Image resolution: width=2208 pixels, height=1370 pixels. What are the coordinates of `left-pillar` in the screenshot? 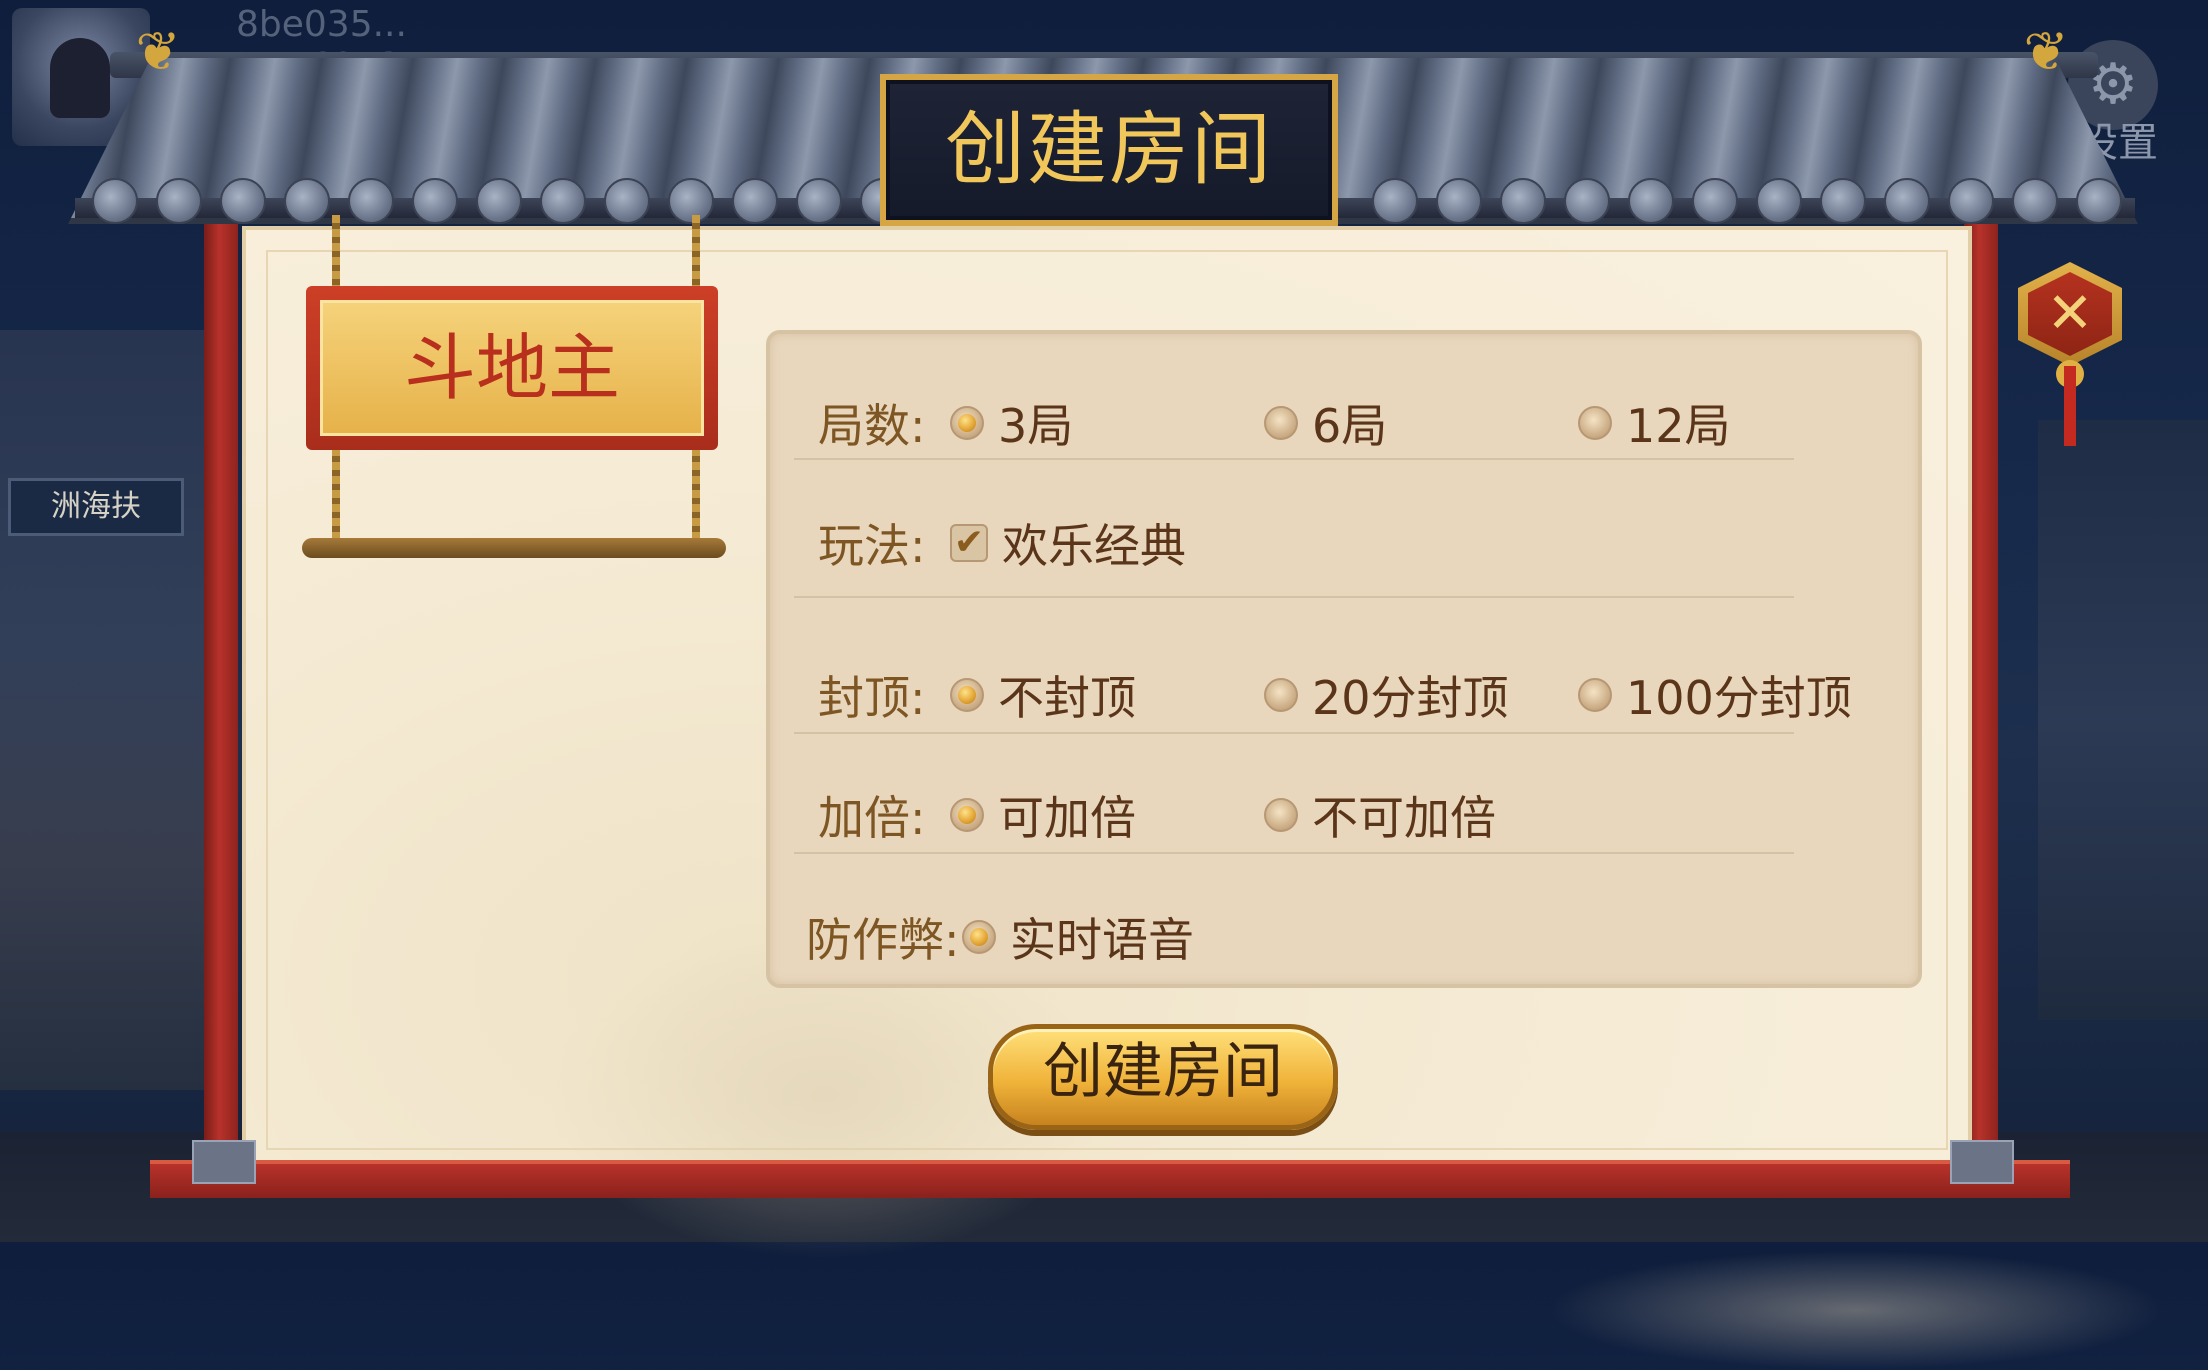 It's located at (221, 695).